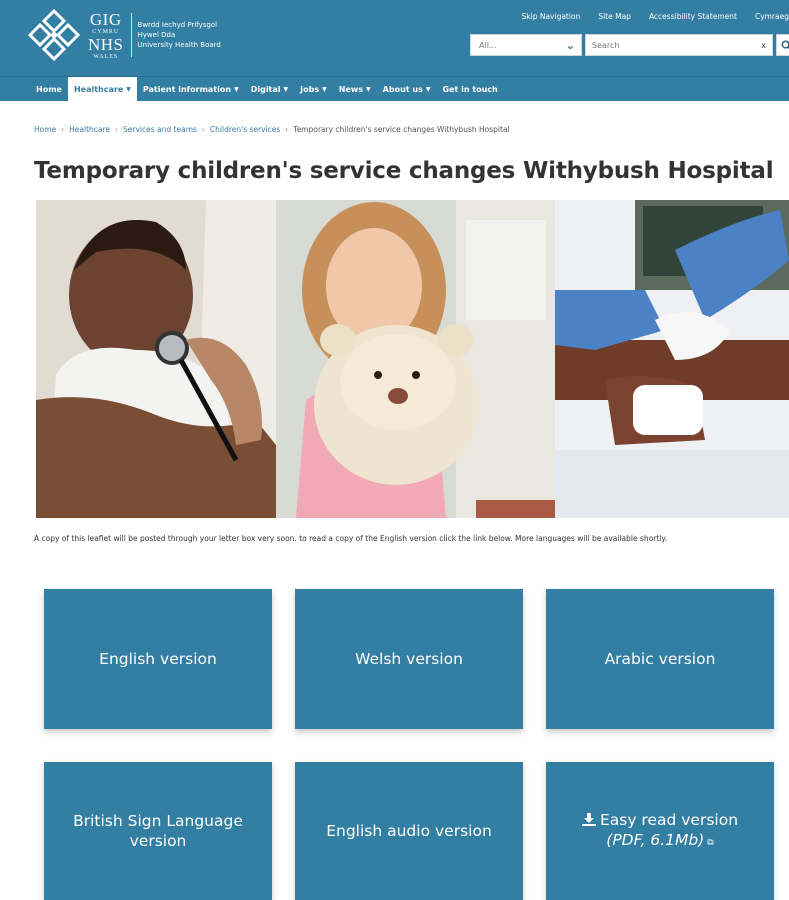 This screenshot has width=789, height=900. I want to click on bandage-illustration, so click(672, 359).